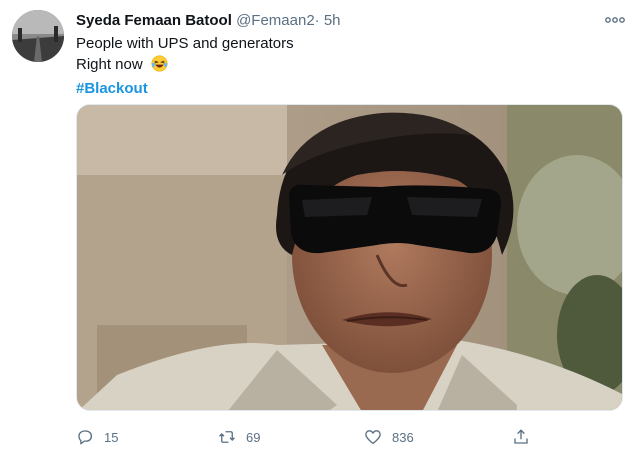  I want to click on reply-count: 15, so click(111, 437).